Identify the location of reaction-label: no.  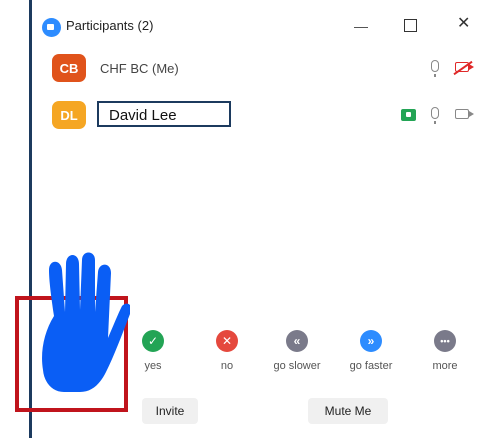
(227, 366).